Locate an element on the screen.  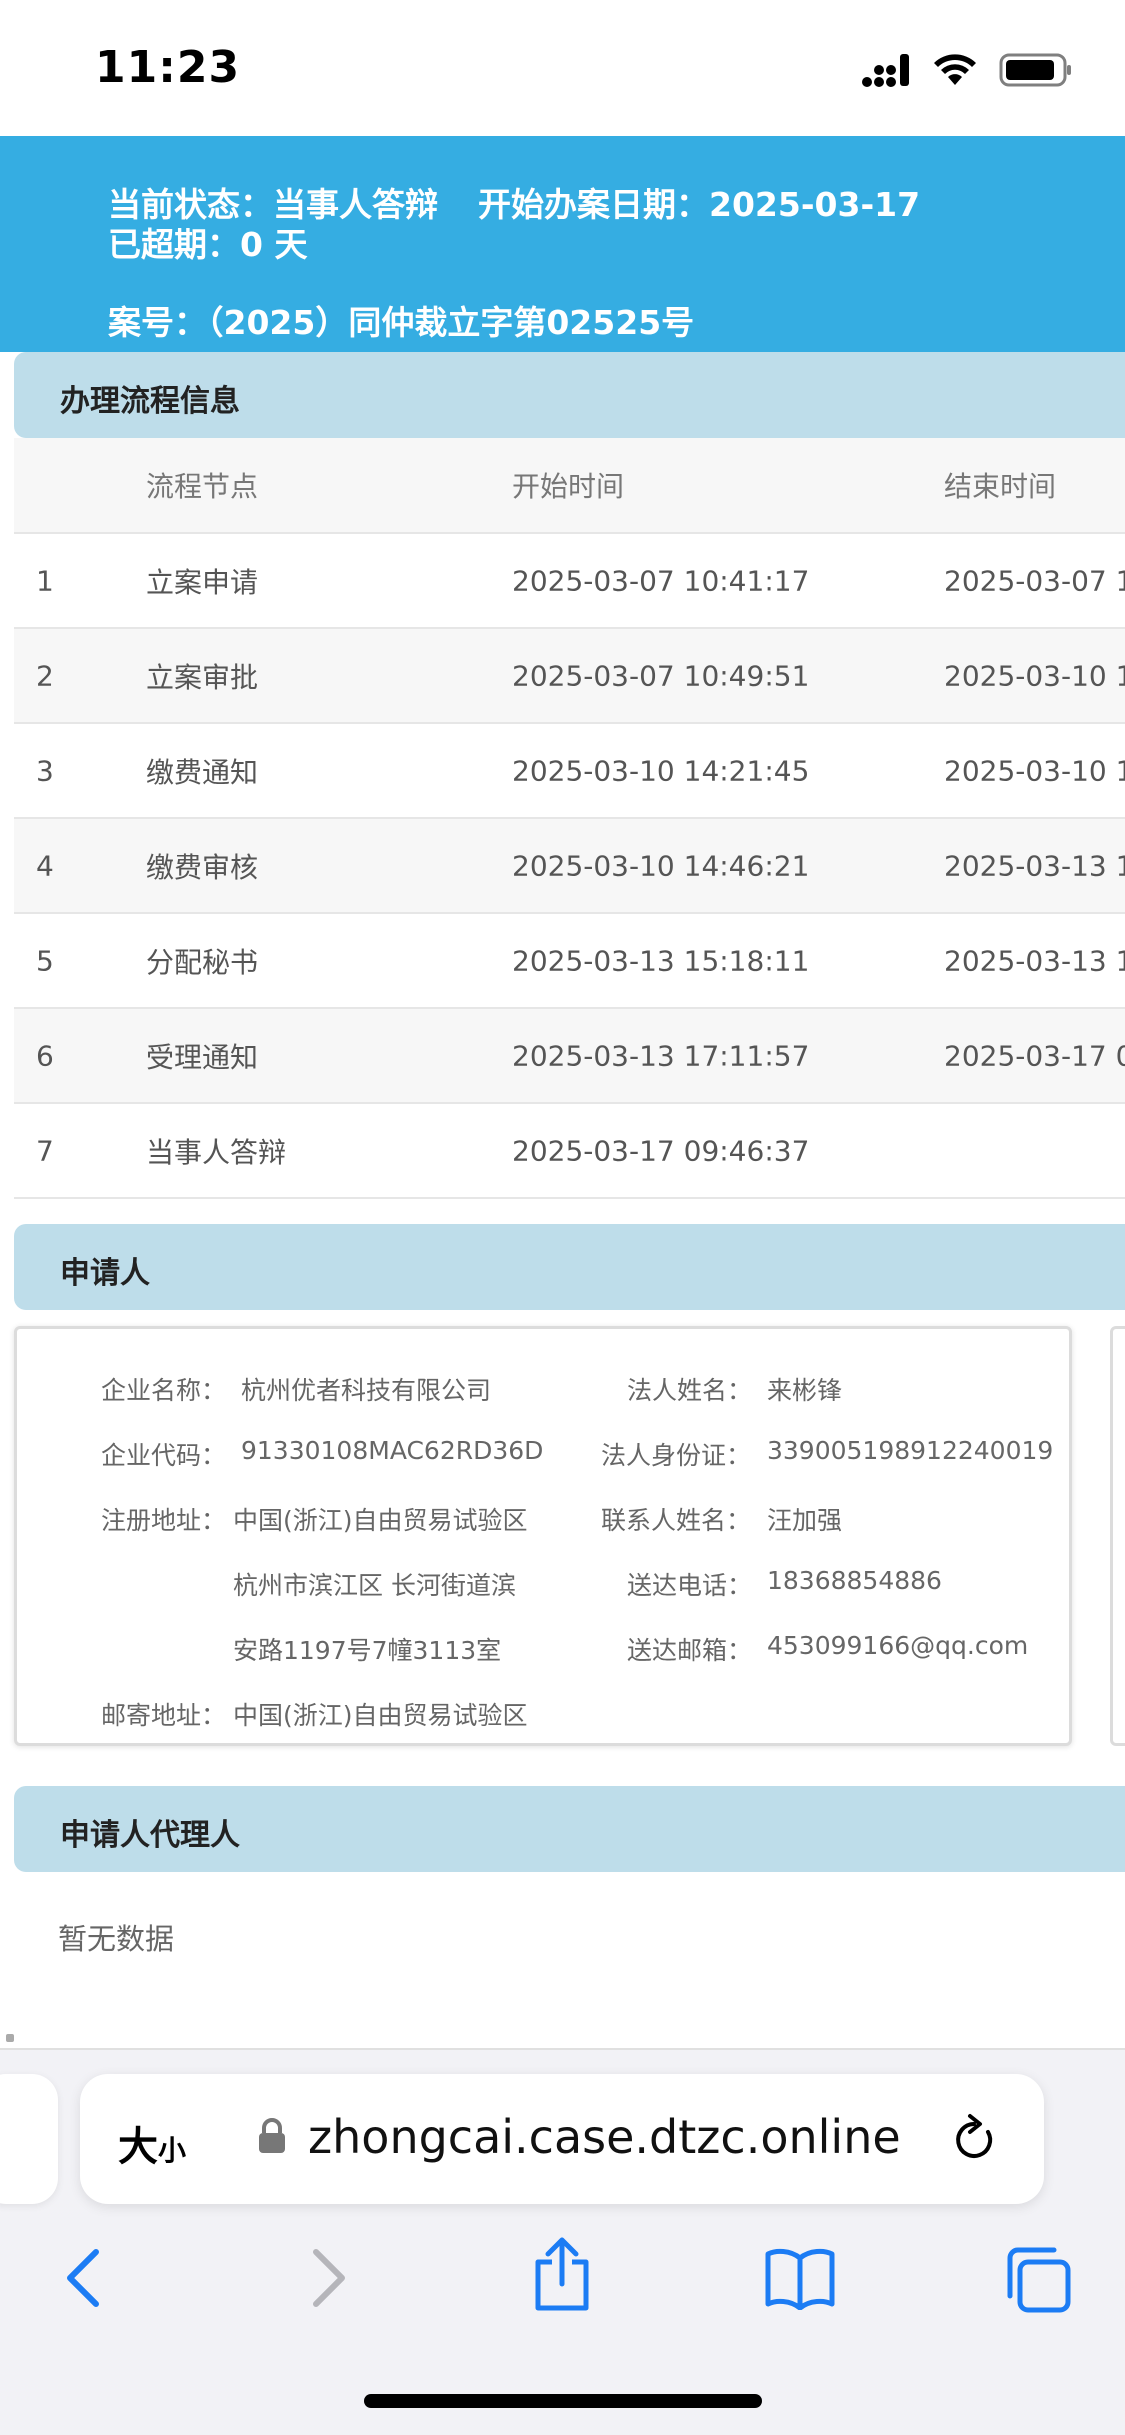
email-label: 送达邮箱： is located at coordinates (690, 1650).